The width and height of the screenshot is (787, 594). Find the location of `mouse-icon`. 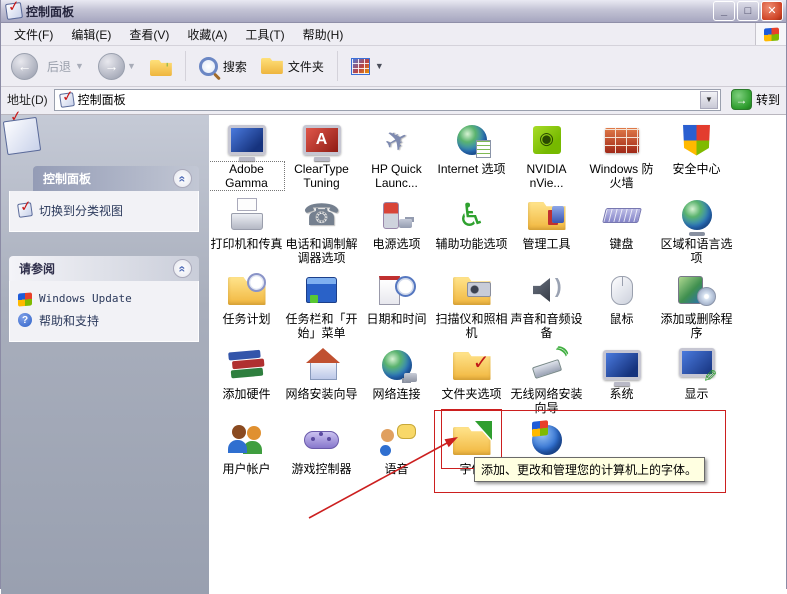

mouse-icon is located at coordinates (622, 290).